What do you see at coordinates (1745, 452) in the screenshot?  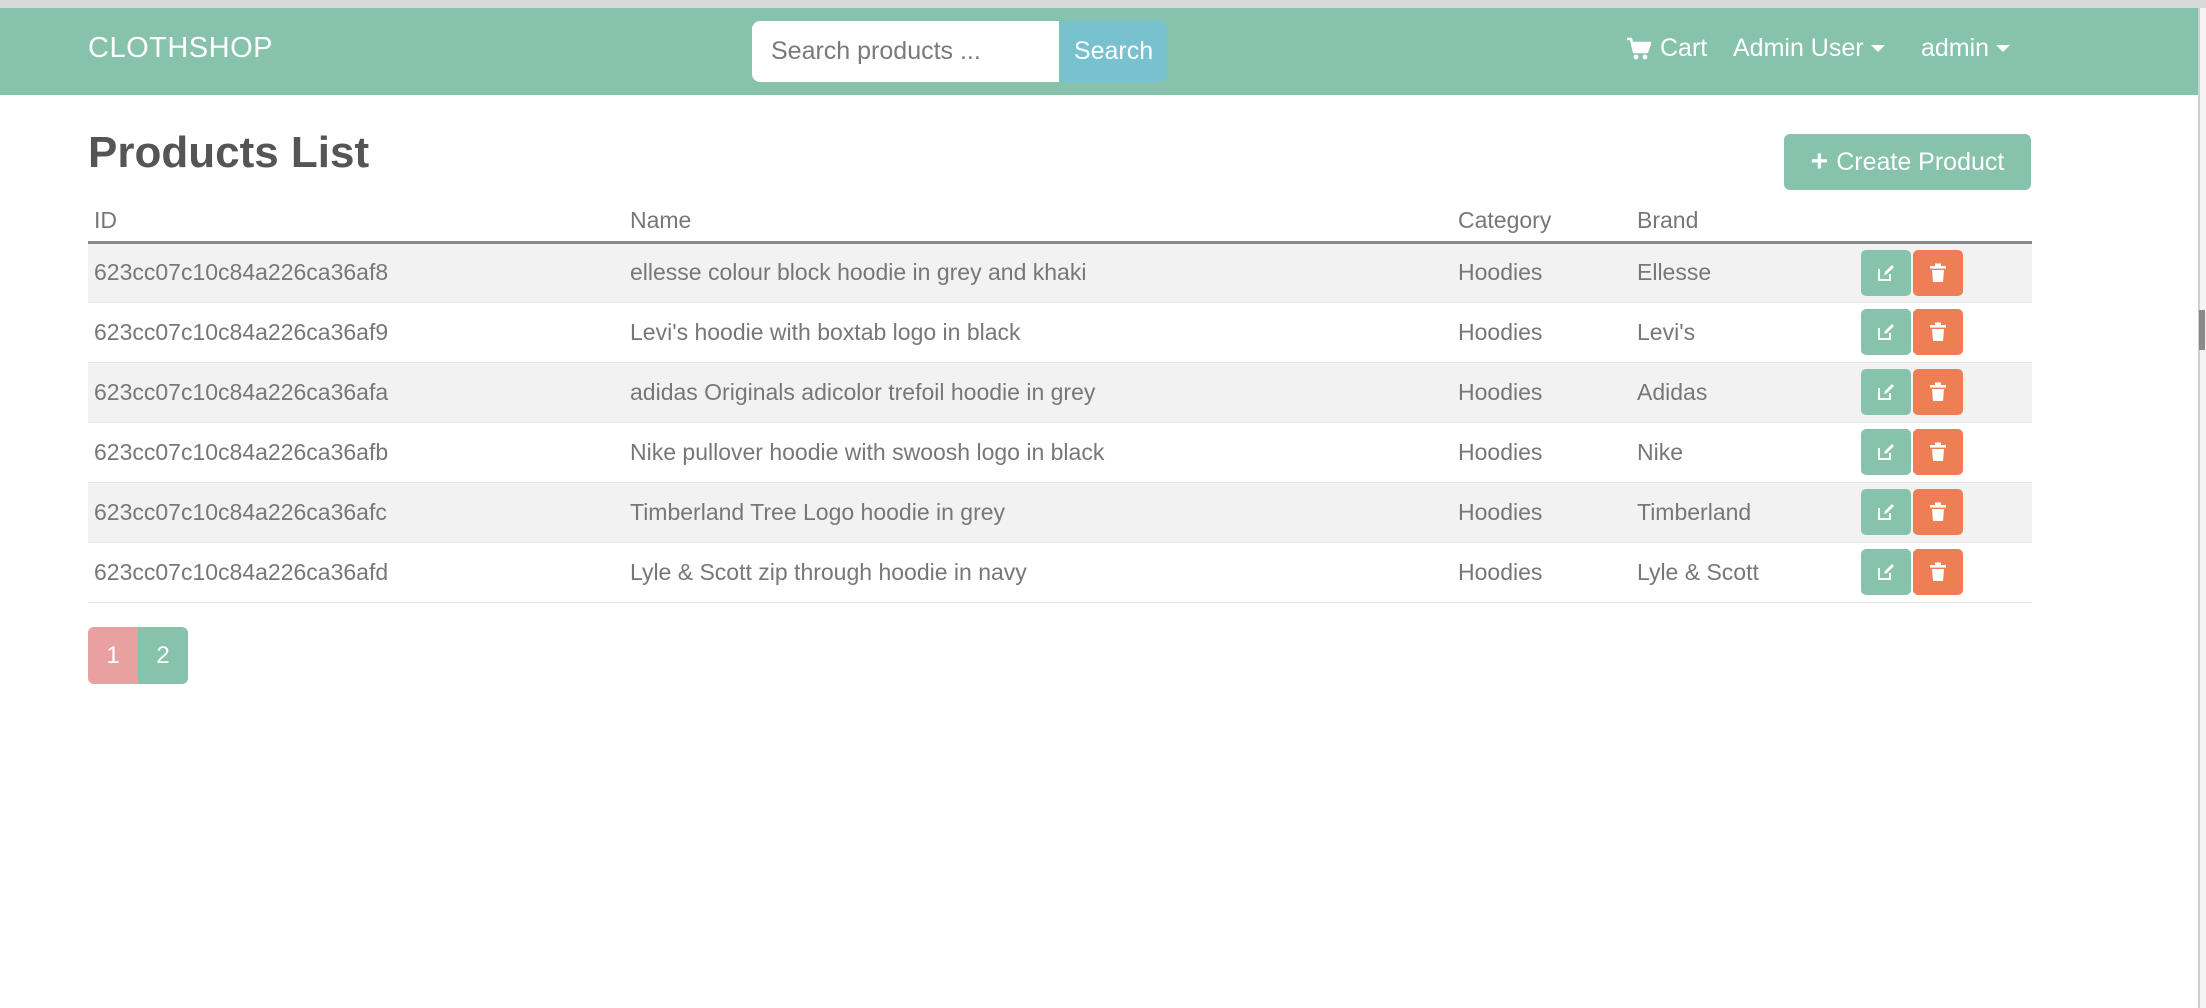 I see `product-brand-cell: Nike` at bounding box center [1745, 452].